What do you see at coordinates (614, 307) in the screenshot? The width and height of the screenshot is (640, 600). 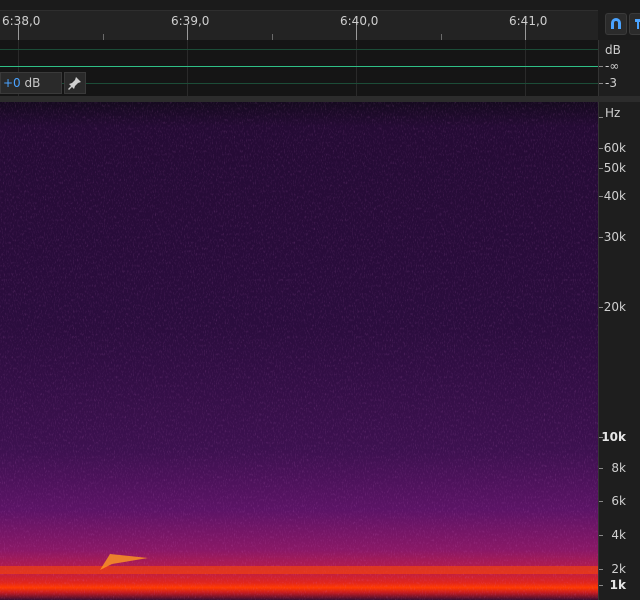 I see `frequency-label: 20k` at bounding box center [614, 307].